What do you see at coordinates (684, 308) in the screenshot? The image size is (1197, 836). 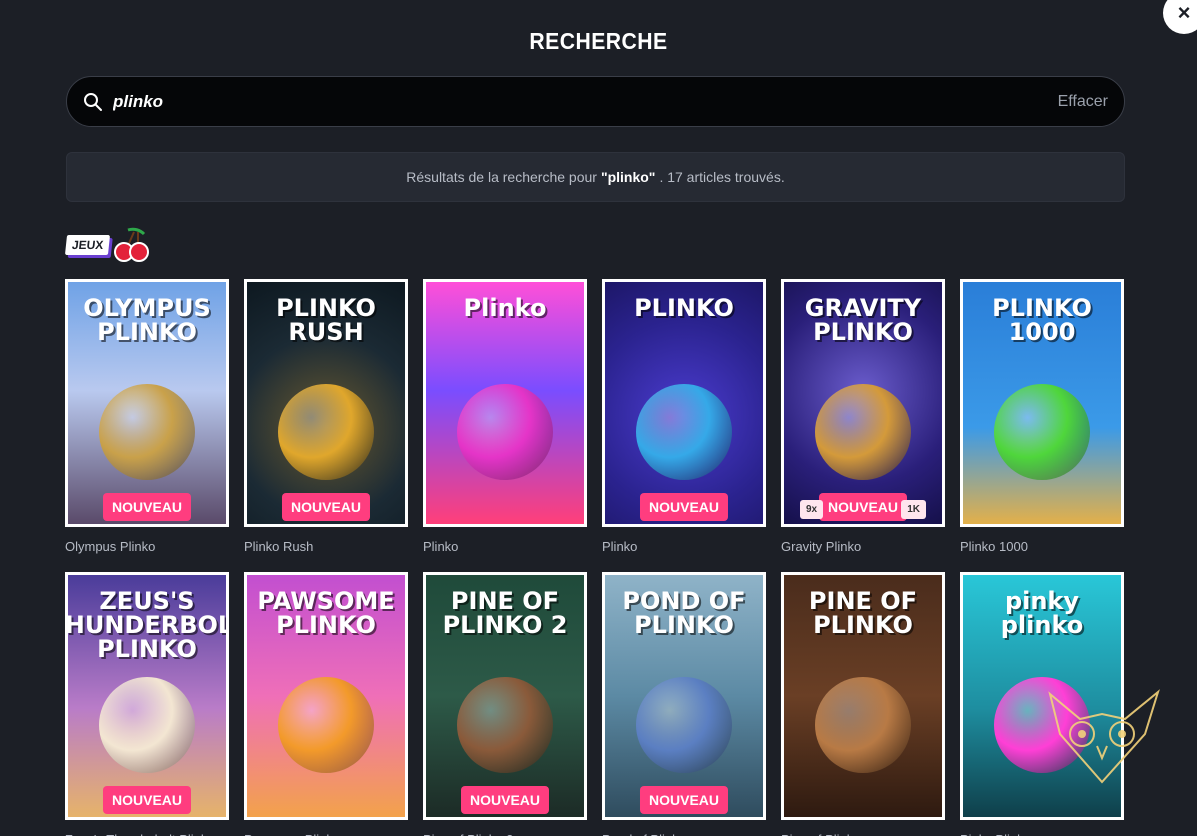 I see `game-thumbnail-title: PLINKO` at bounding box center [684, 308].